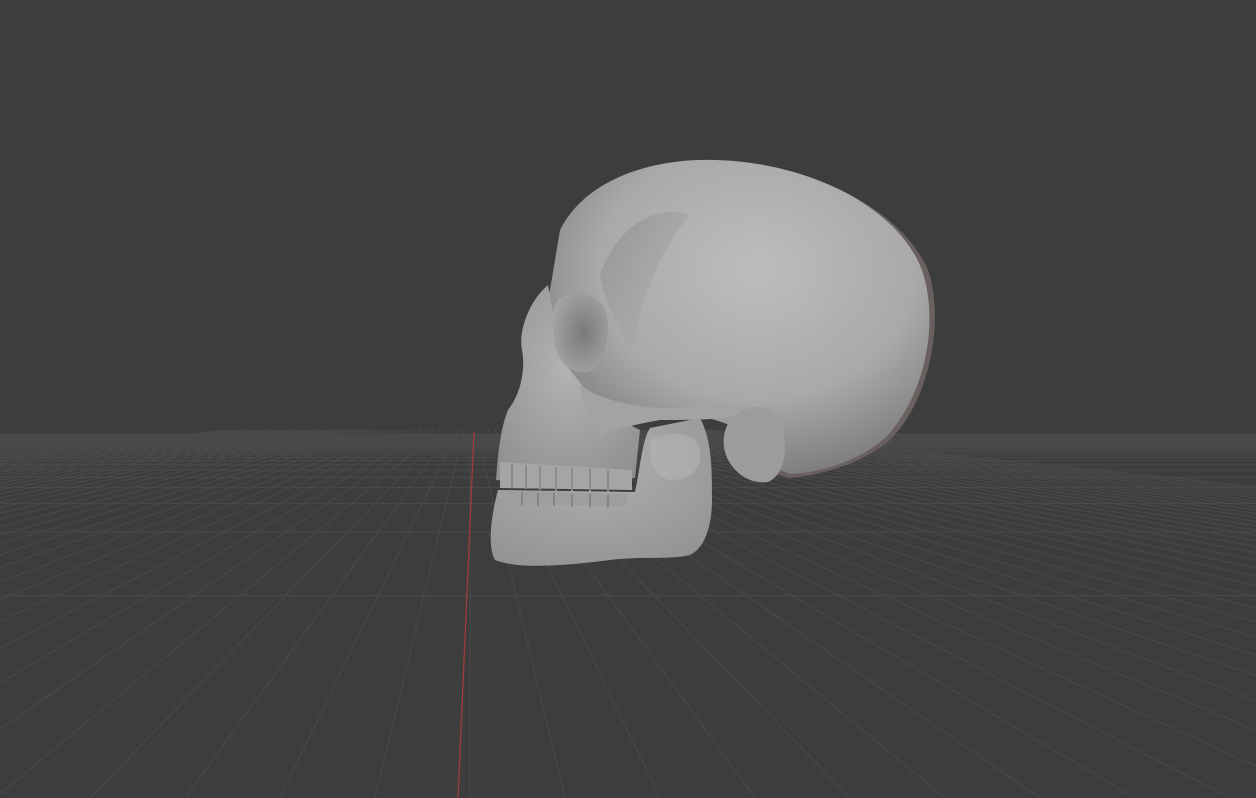  I want to click on mastoid-process, so click(754, 444).